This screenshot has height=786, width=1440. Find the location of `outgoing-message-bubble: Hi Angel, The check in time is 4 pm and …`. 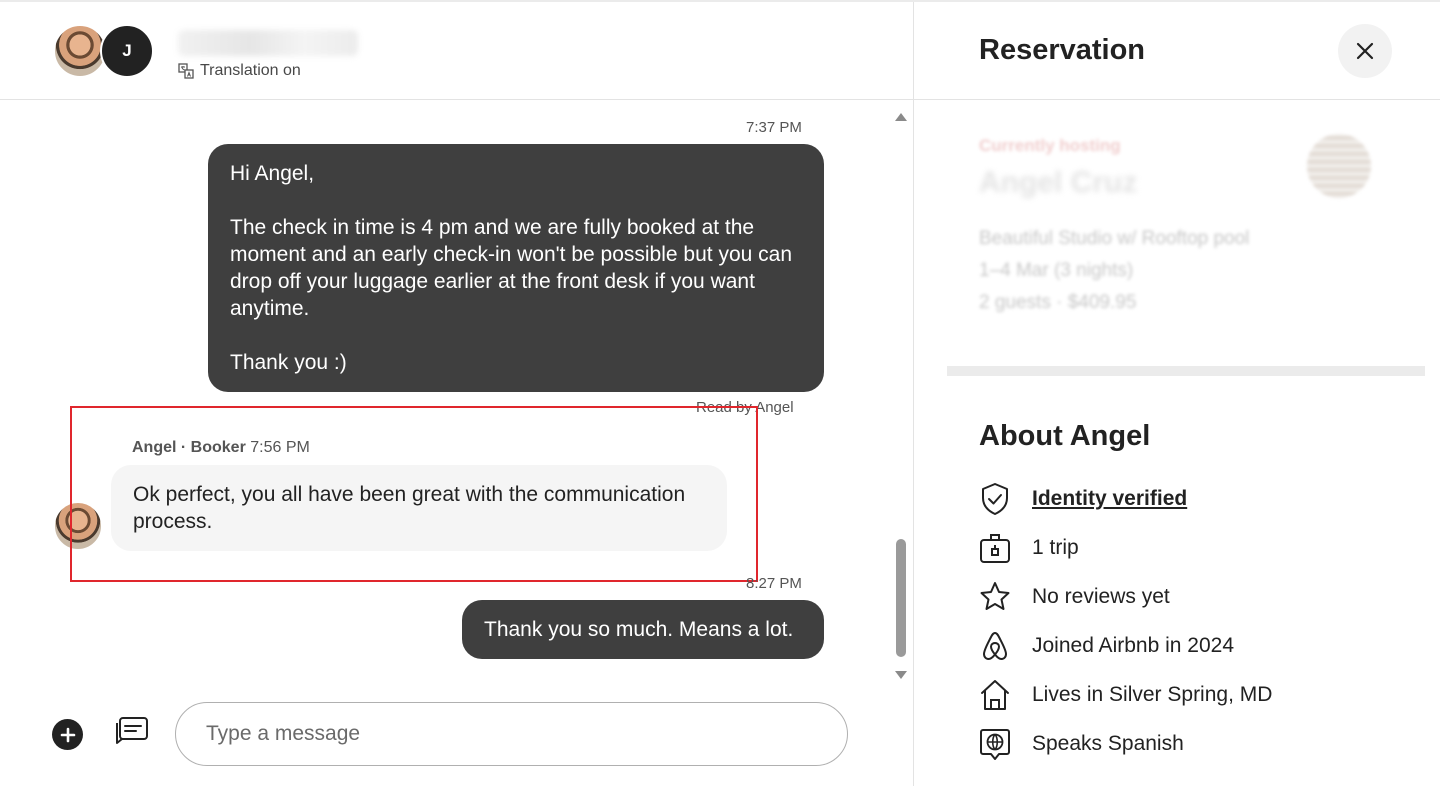

outgoing-message-bubble: Hi Angel, The check in time is 4 pm and … is located at coordinates (516, 268).